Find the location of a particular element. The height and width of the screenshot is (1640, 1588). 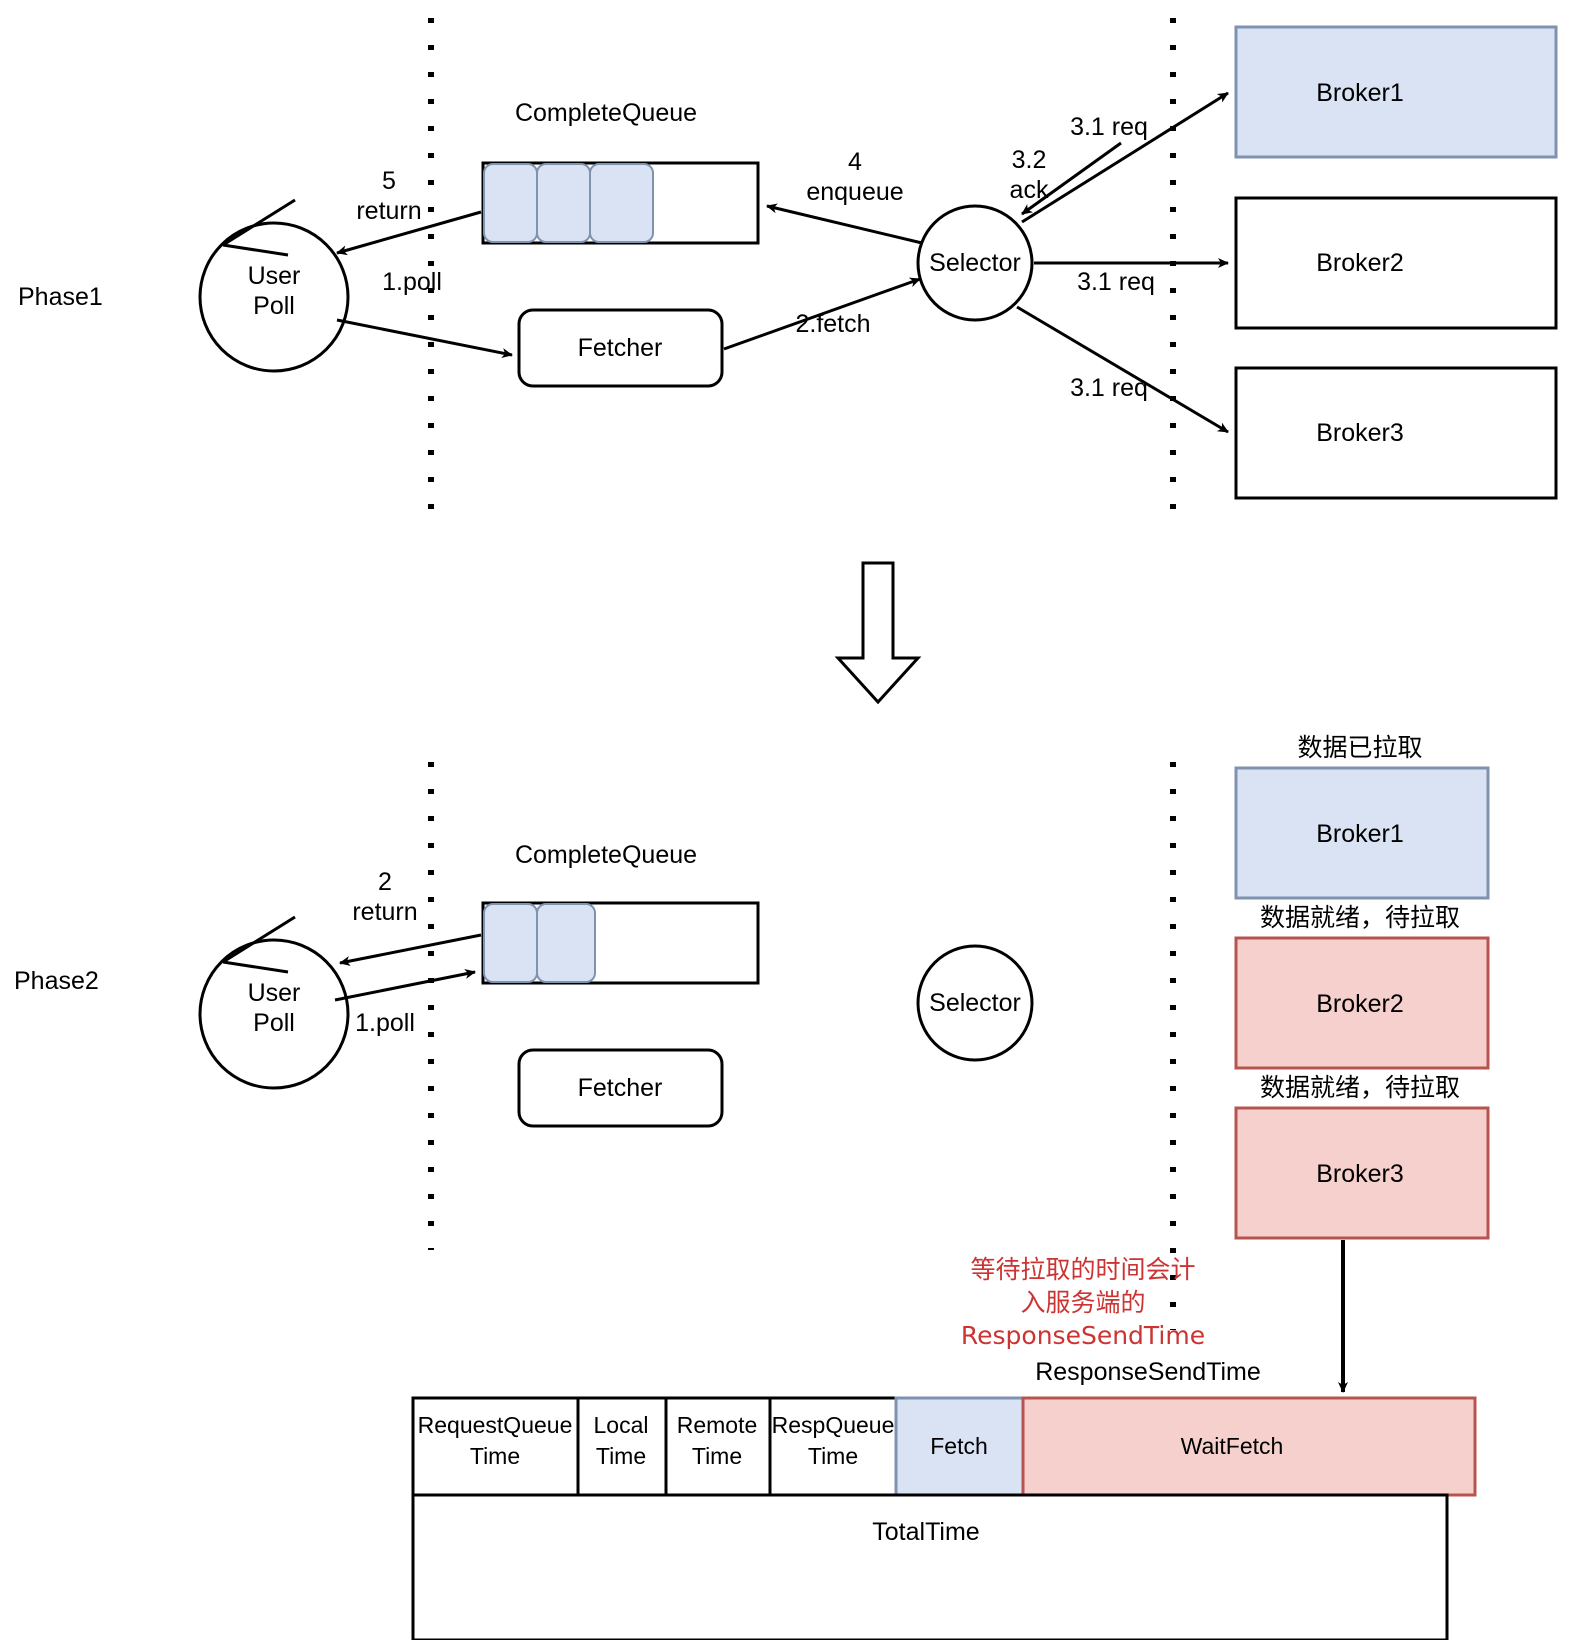

timeline-response-send-time-label: ResponseSendTime is located at coordinates (1148, 1372).